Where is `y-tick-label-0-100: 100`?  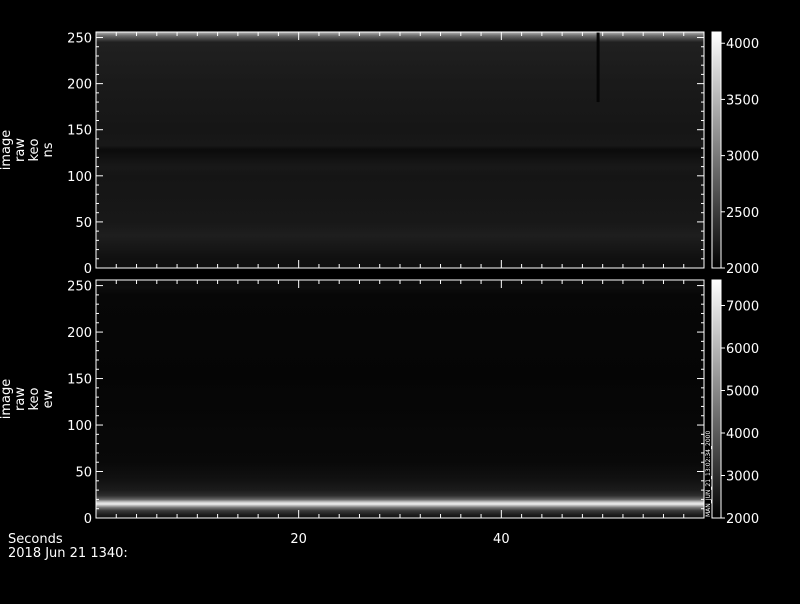 y-tick-label-0-100: 100 is located at coordinates (79, 177).